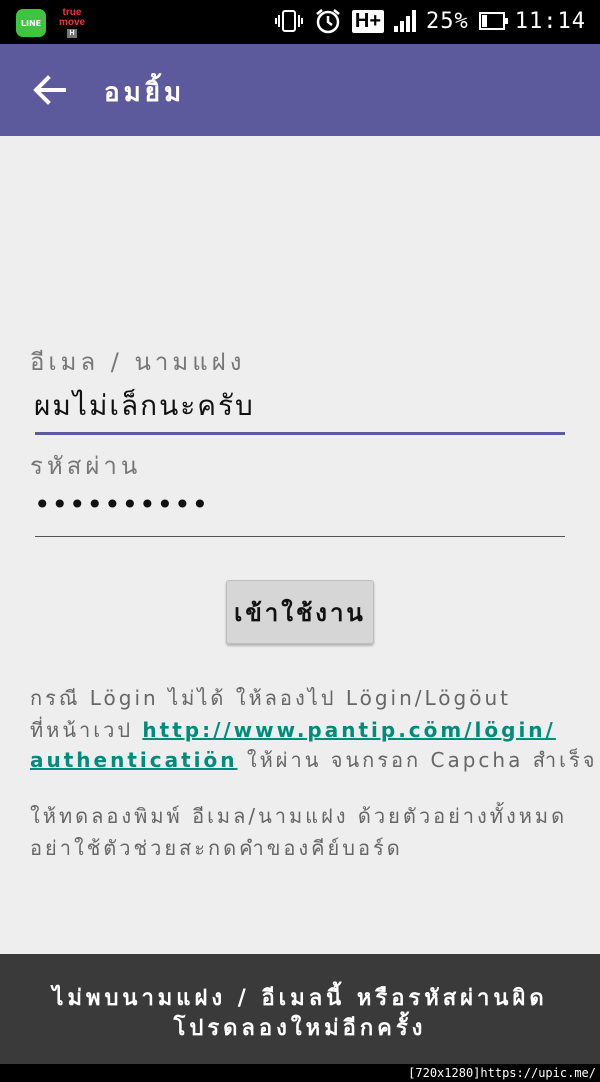  I want to click on battery-icon, so click(493, 21).